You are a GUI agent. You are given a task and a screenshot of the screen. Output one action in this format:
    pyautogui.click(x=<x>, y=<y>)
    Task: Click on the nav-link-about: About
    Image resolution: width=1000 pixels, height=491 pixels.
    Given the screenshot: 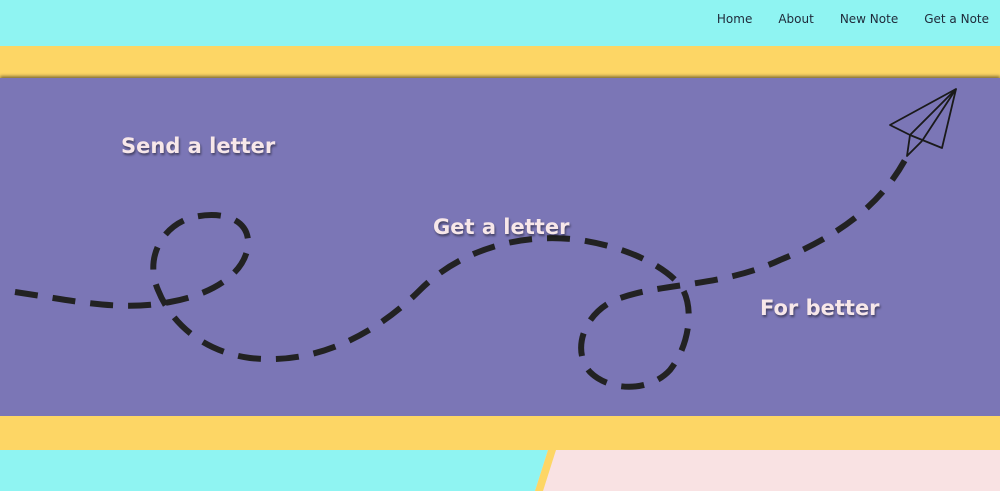 What is the action you would take?
    pyautogui.click(x=795, y=19)
    